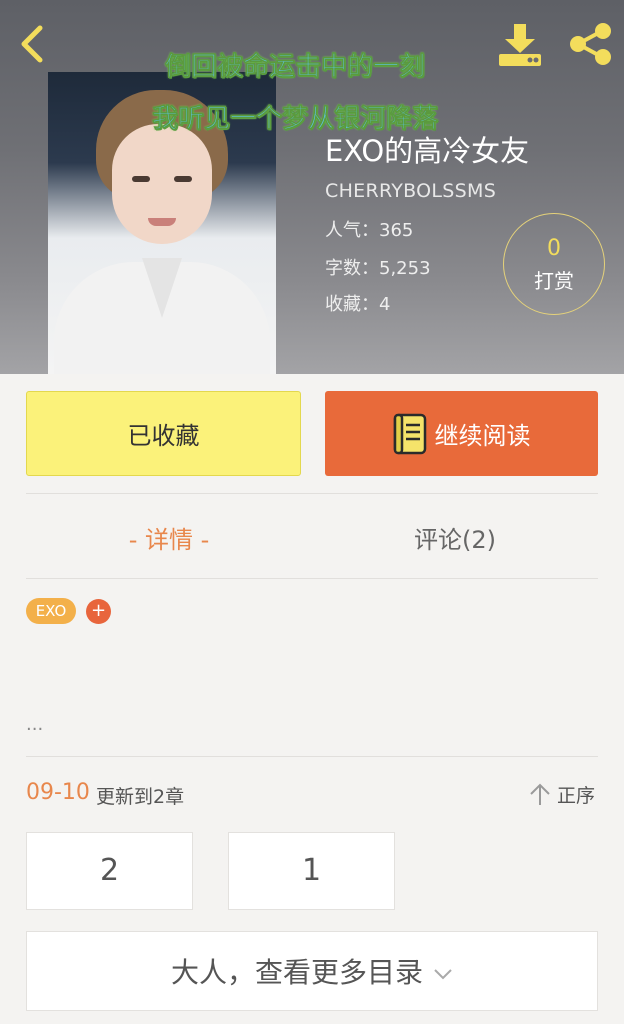  I want to click on popularity-stat: 人气：365, so click(369, 230).